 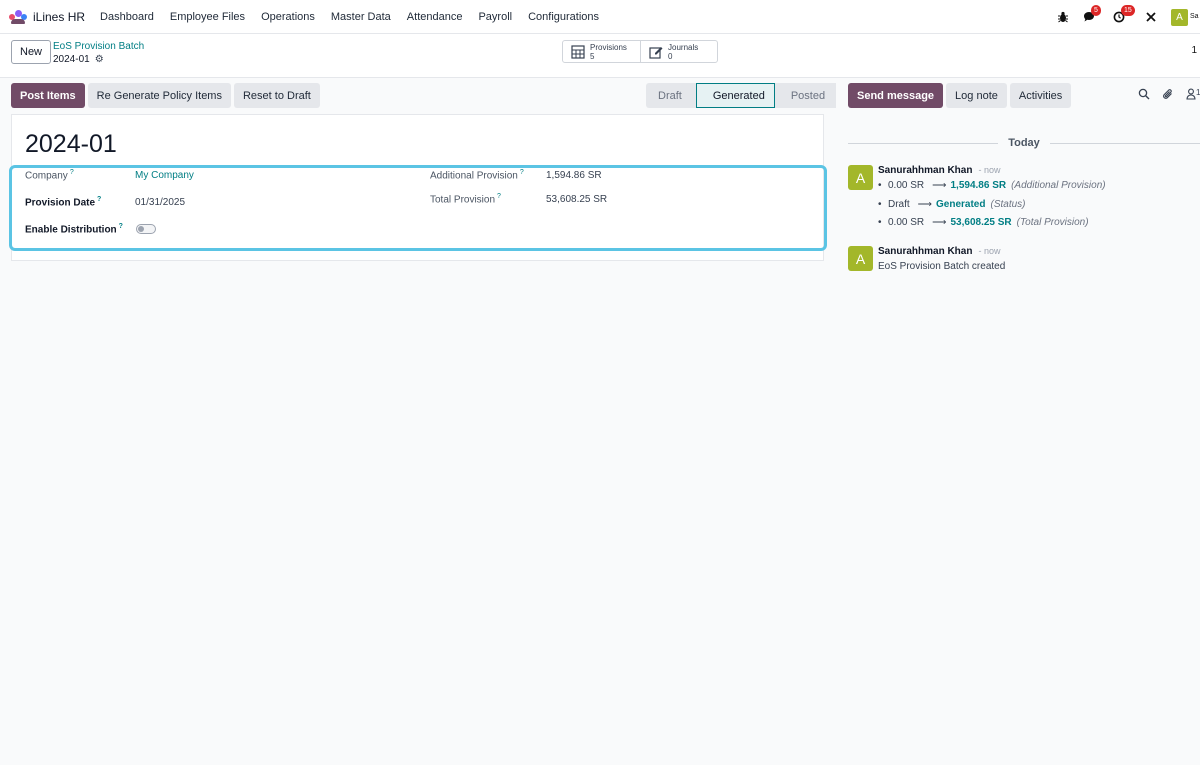 What do you see at coordinates (48, 95) in the screenshot?
I see `post-items-button: Post Items` at bounding box center [48, 95].